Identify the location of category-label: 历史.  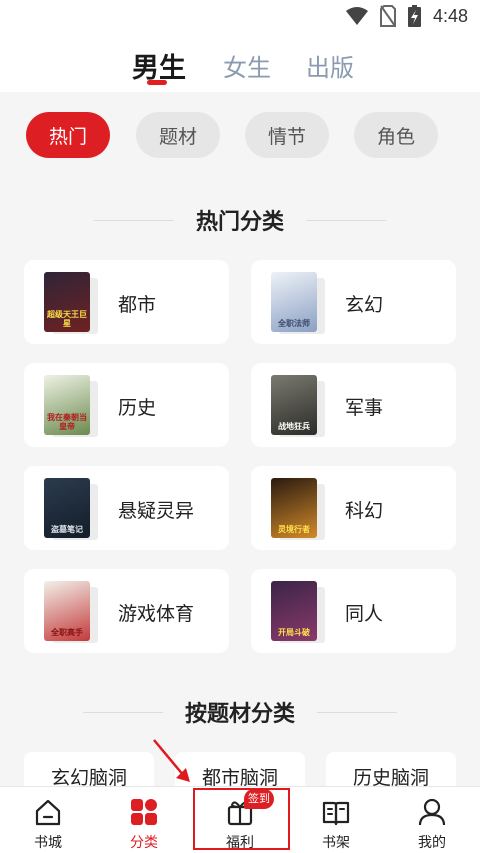
(137, 408).